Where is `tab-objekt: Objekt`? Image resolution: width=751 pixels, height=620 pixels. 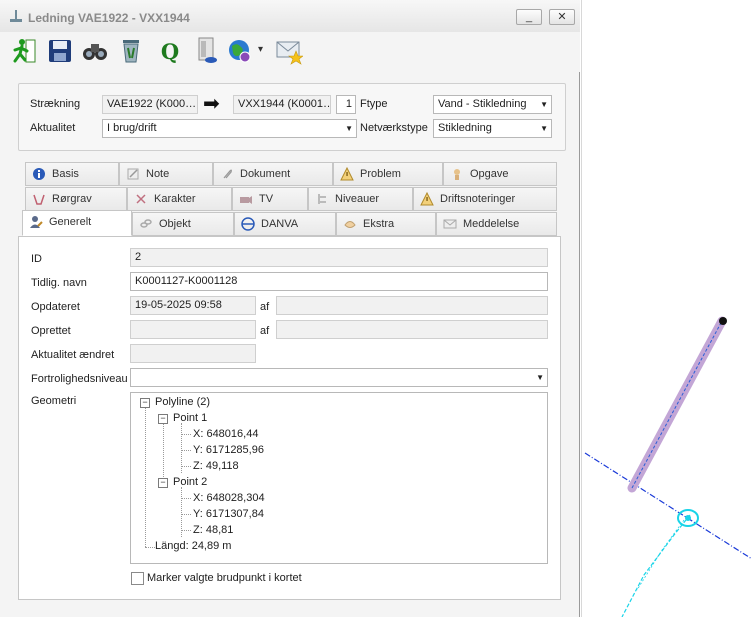
tab-objekt: Objekt is located at coordinates (183, 224).